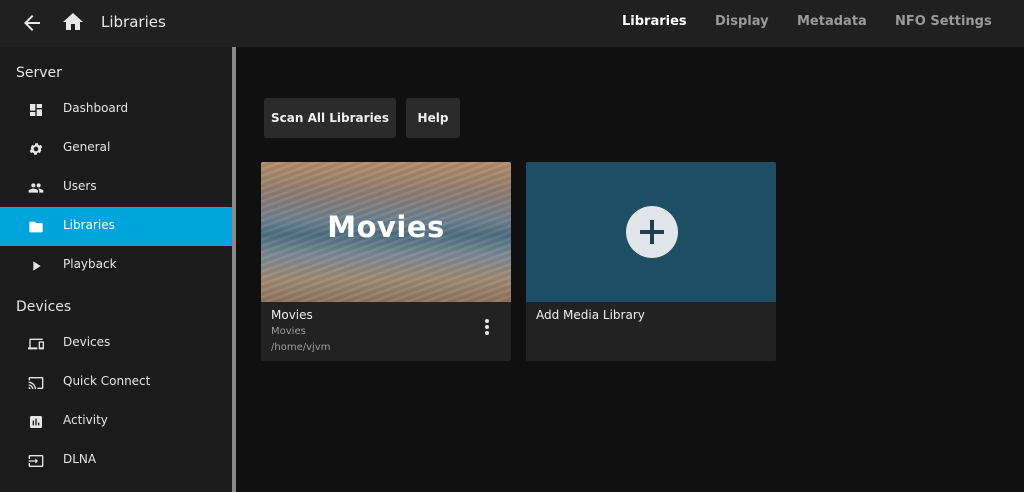 The height and width of the screenshot is (492, 1024). What do you see at coordinates (433, 118) in the screenshot?
I see `help-button: Help` at bounding box center [433, 118].